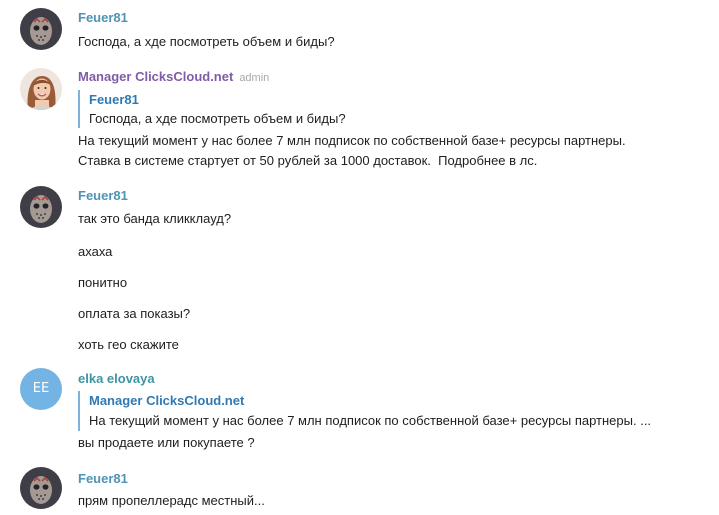 The image size is (719, 515). Describe the element at coordinates (134, 313) in the screenshot. I see `message-text: оплата за показы?` at that location.